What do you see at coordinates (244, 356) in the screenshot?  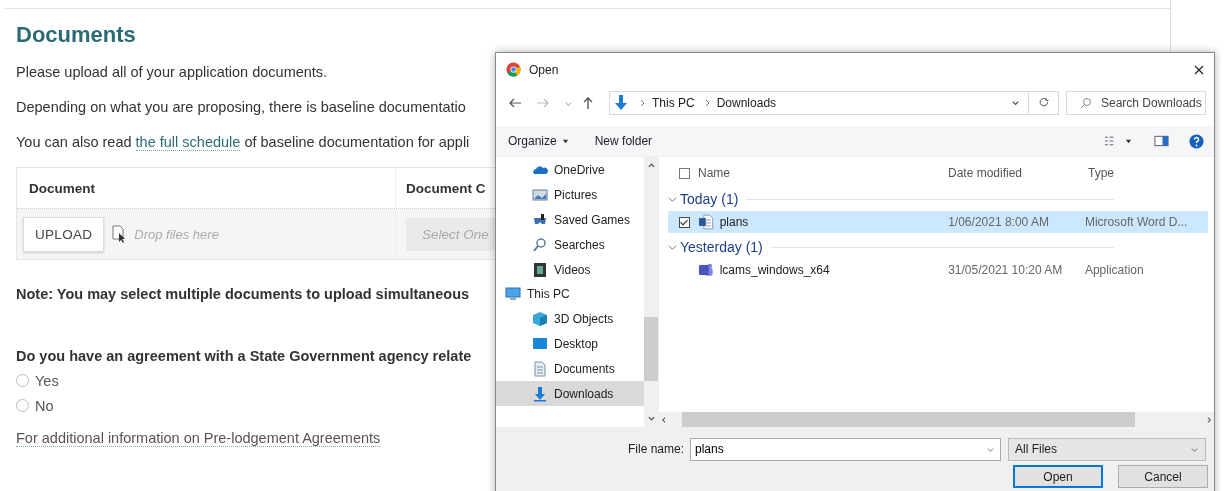 I see `question-text: Do you have an agreement with a State Government agency relate` at bounding box center [244, 356].